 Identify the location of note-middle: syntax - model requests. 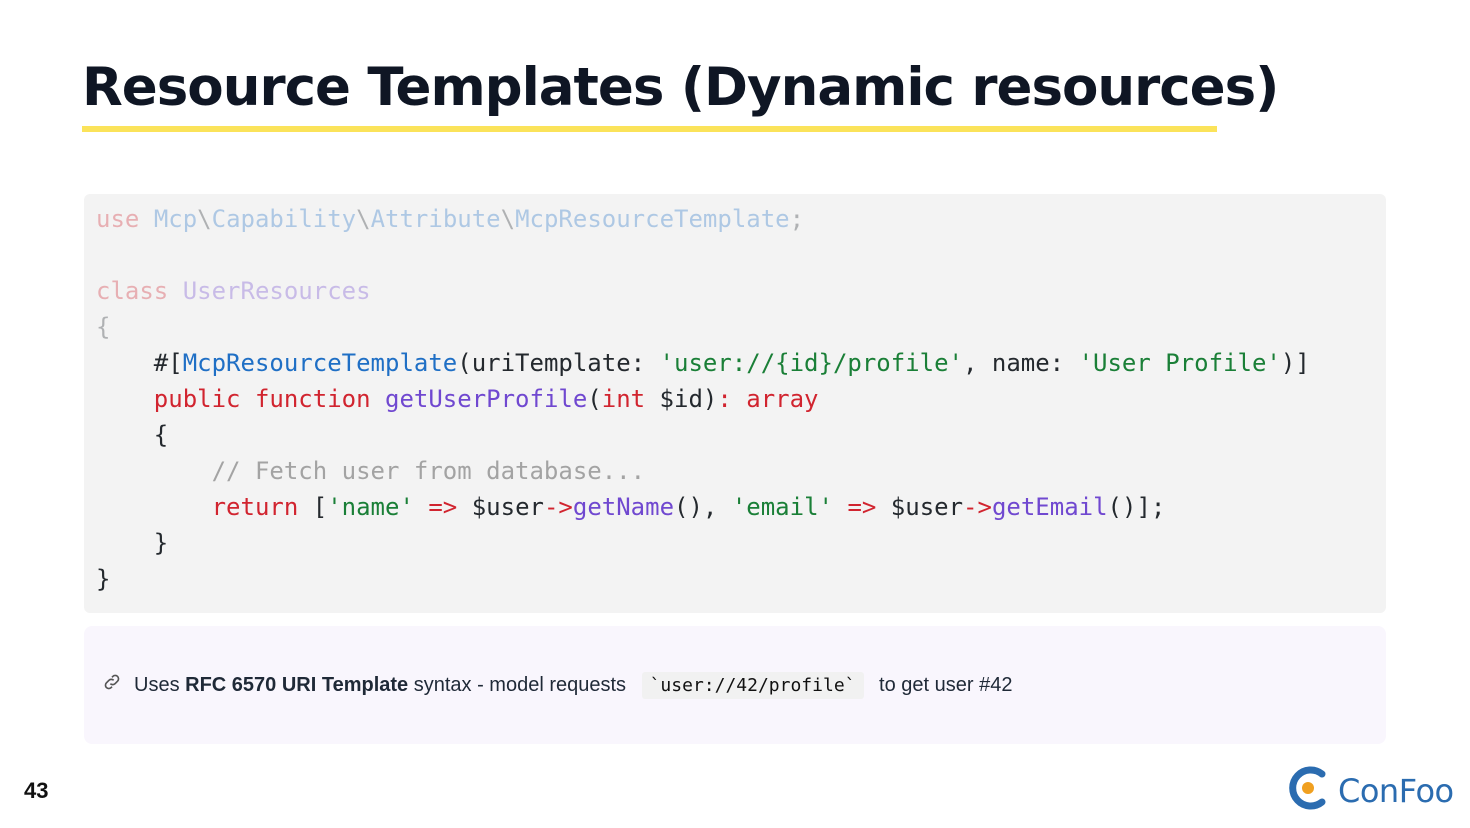
(520, 684).